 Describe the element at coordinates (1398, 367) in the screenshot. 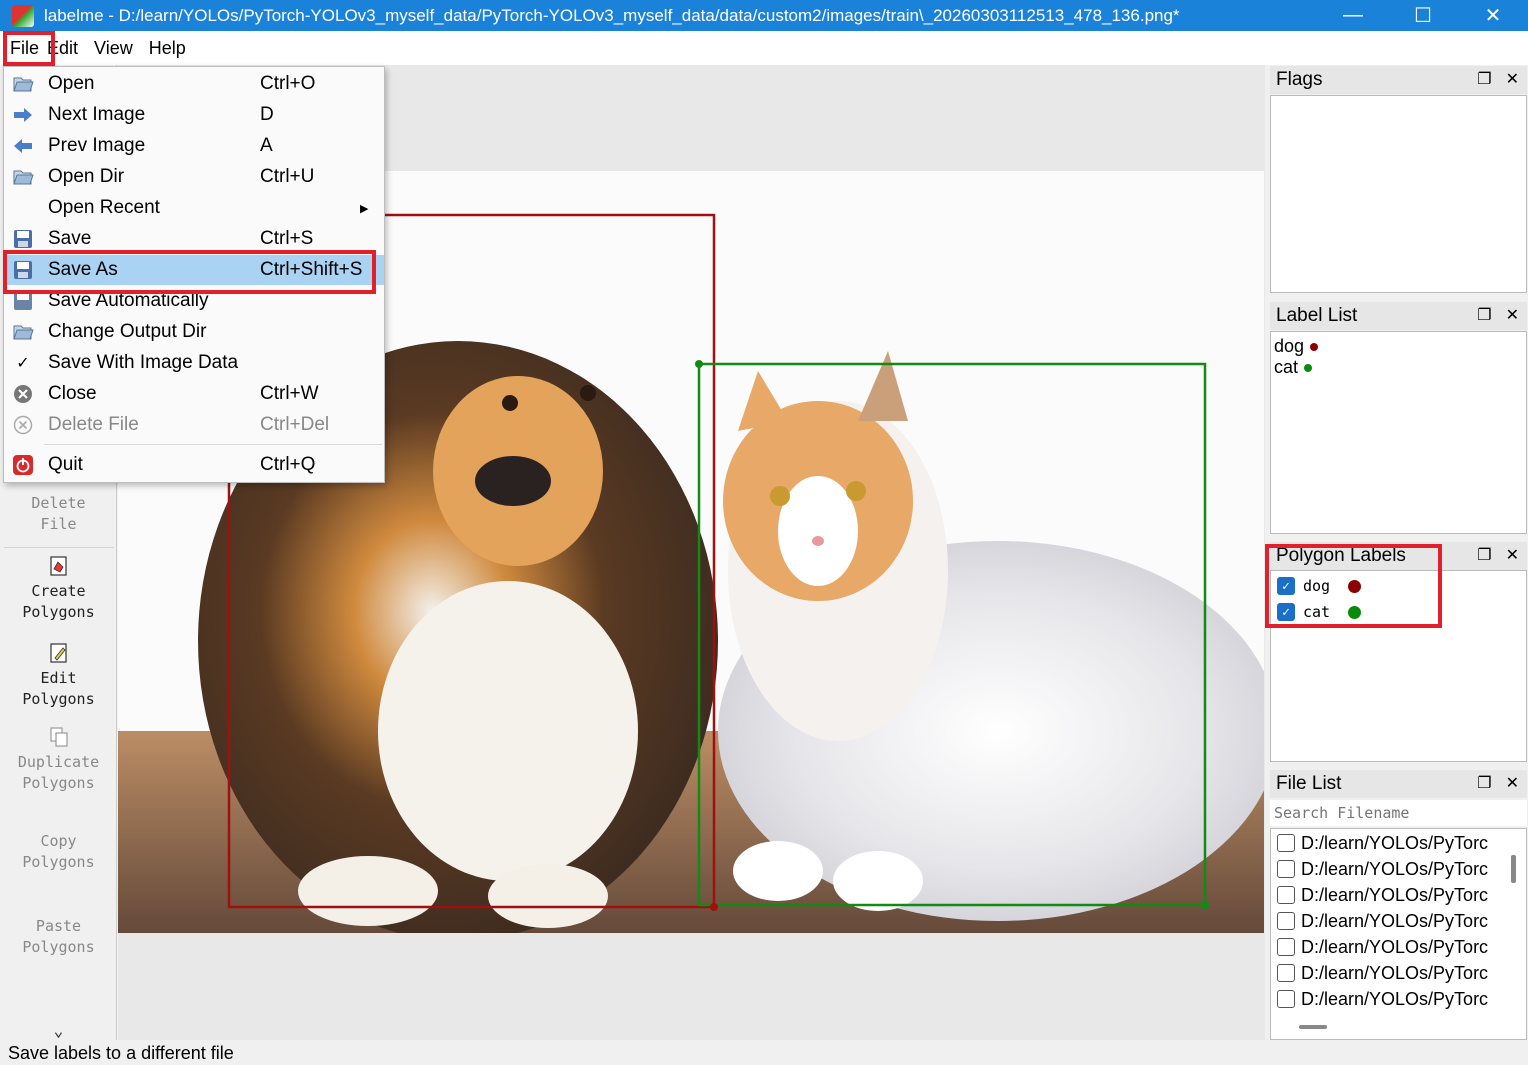

I see `label-list-item: cat` at that location.